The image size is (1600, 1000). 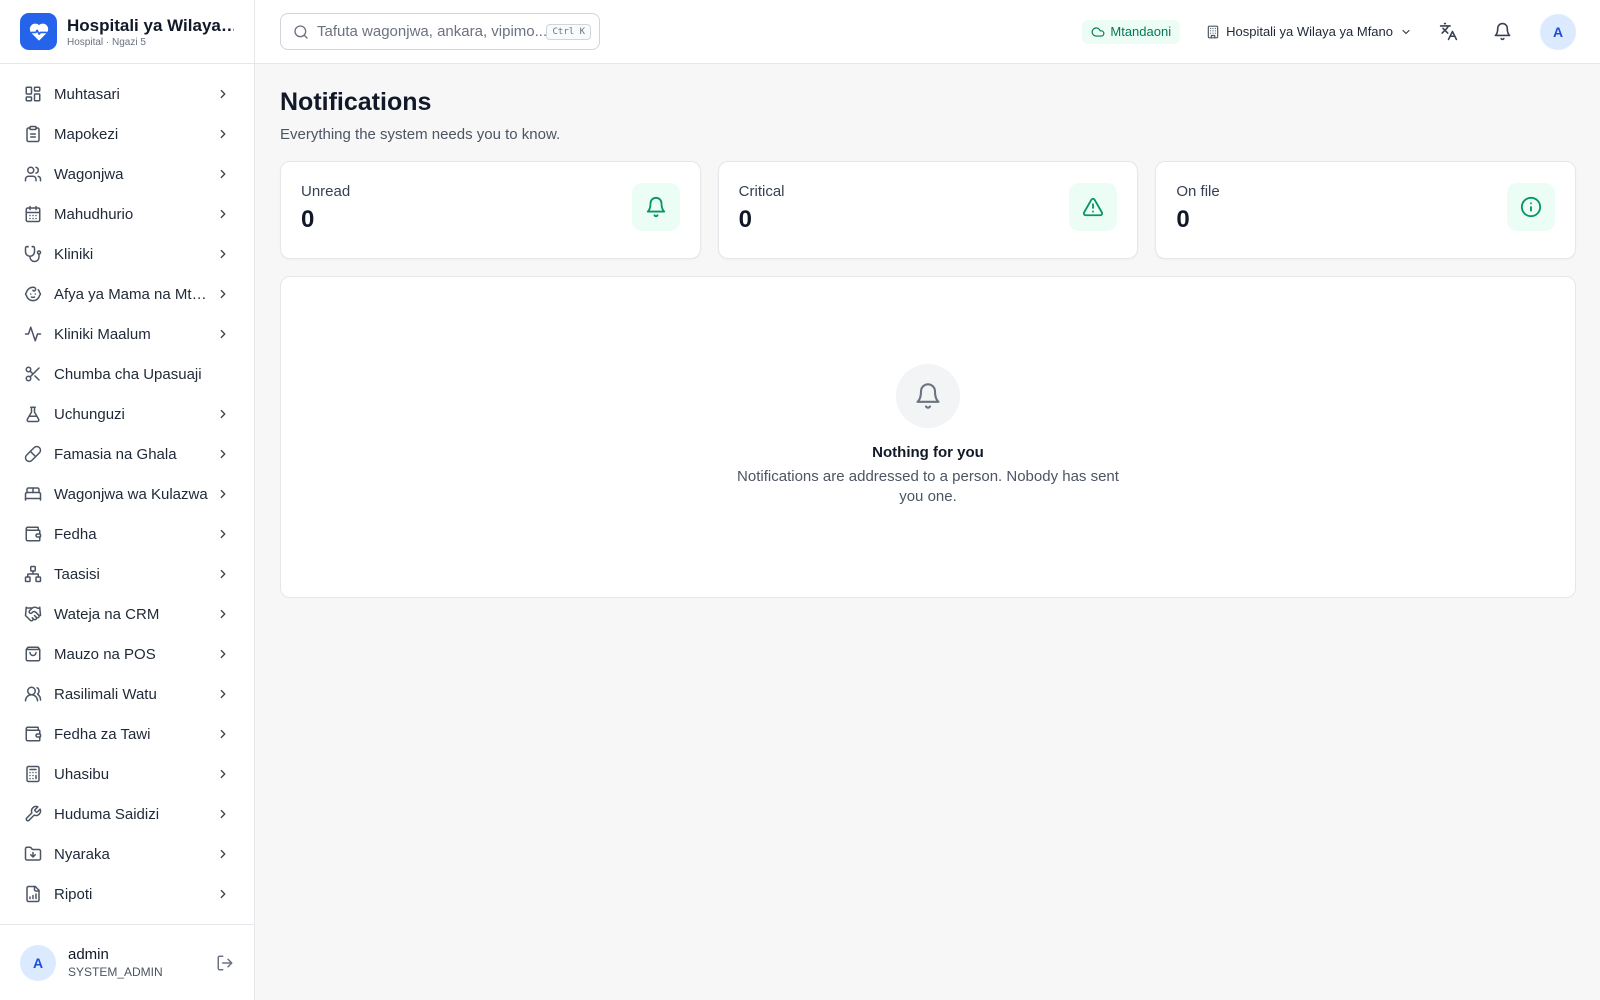 I want to click on chevron-down-icon, so click(x=1406, y=31).